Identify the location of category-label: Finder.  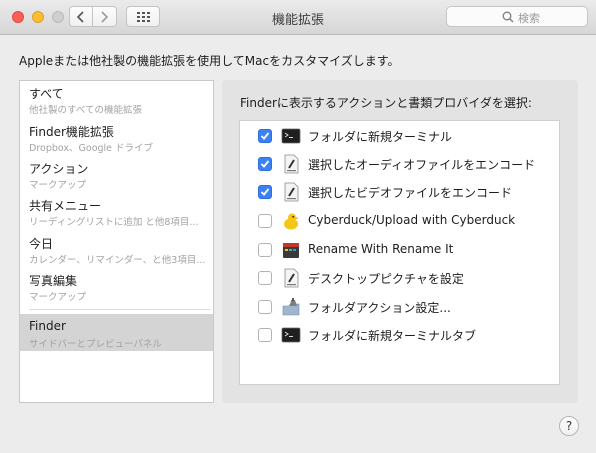
(47, 326).